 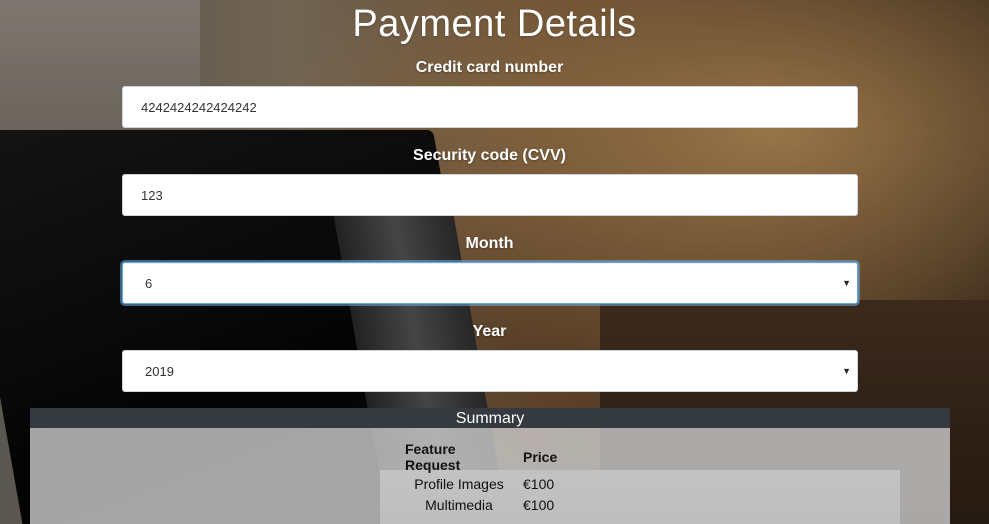 I want to click on summary-header: Summary, so click(x=490, y=418).